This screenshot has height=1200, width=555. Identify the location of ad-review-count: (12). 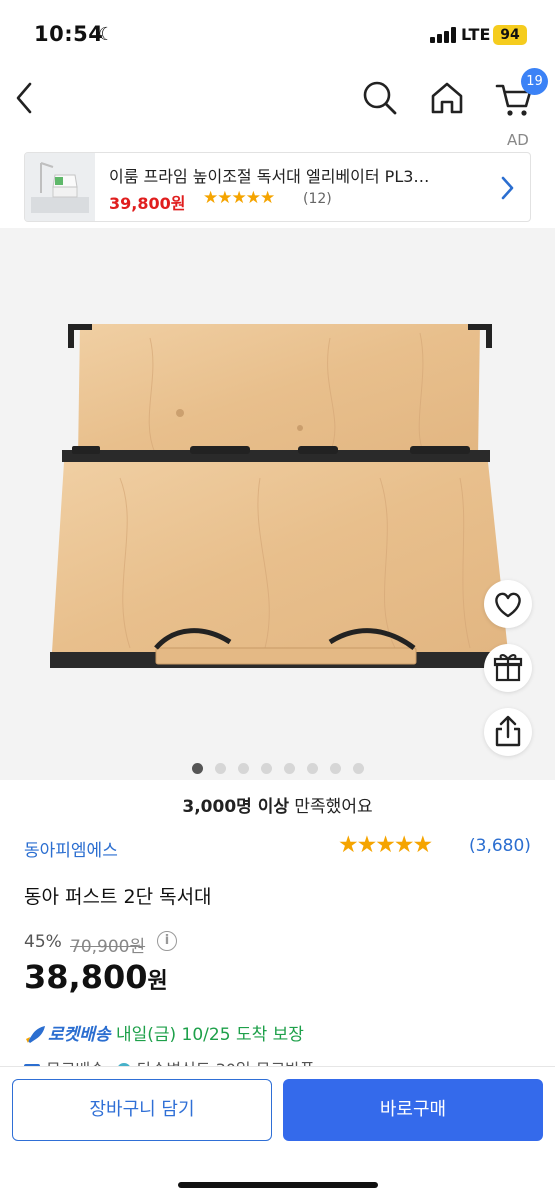
(317, 199).